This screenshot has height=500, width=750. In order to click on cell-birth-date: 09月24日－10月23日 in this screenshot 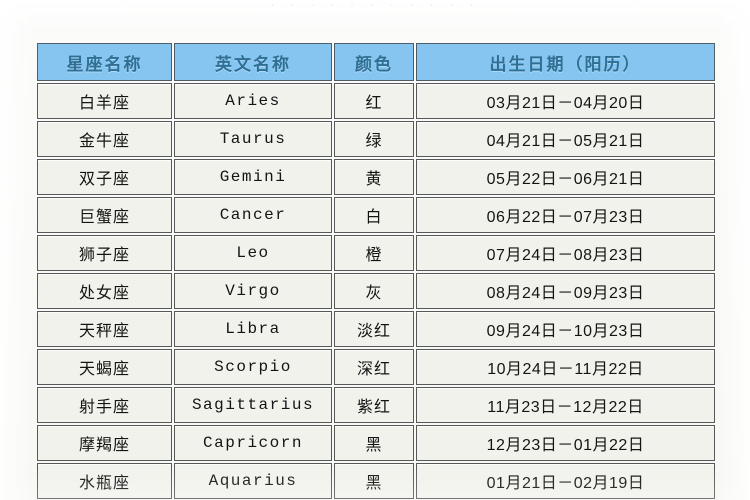, I will do `click(565, 329)`.